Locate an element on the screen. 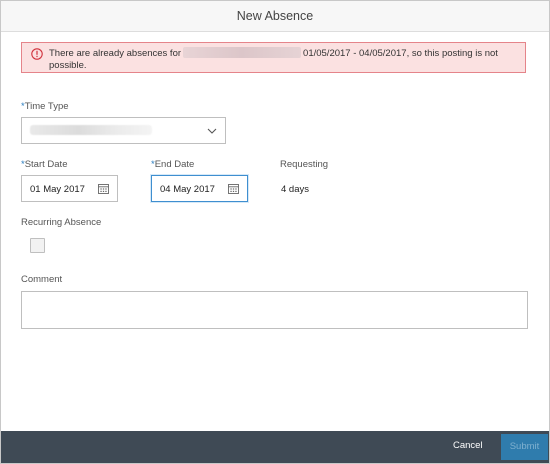 This screenshot has width=550, height=464. time-type-label: *Time Type is located at coordinates (45, 106).